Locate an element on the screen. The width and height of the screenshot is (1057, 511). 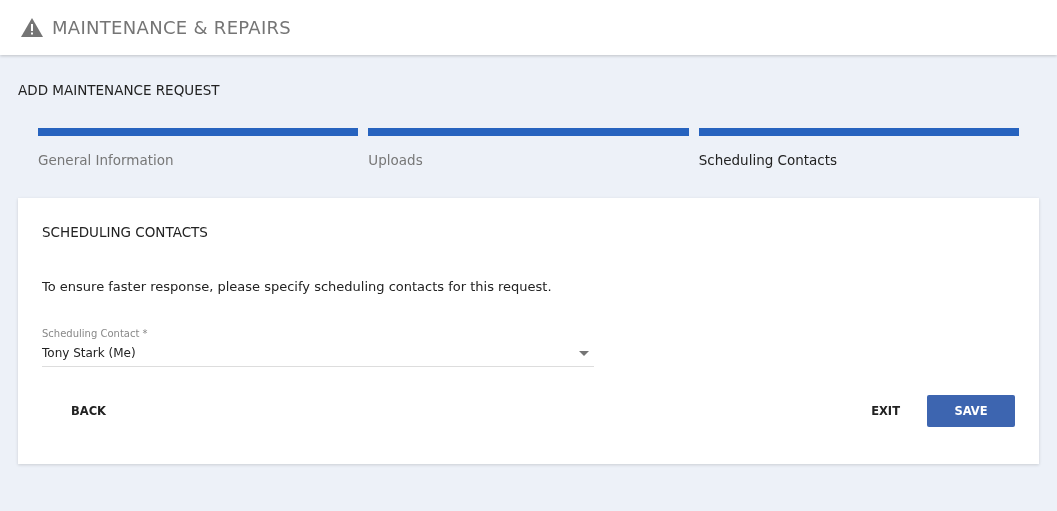
page-title: ADD MAINTENANCE REQUEST is located at coordinates (119, 90).